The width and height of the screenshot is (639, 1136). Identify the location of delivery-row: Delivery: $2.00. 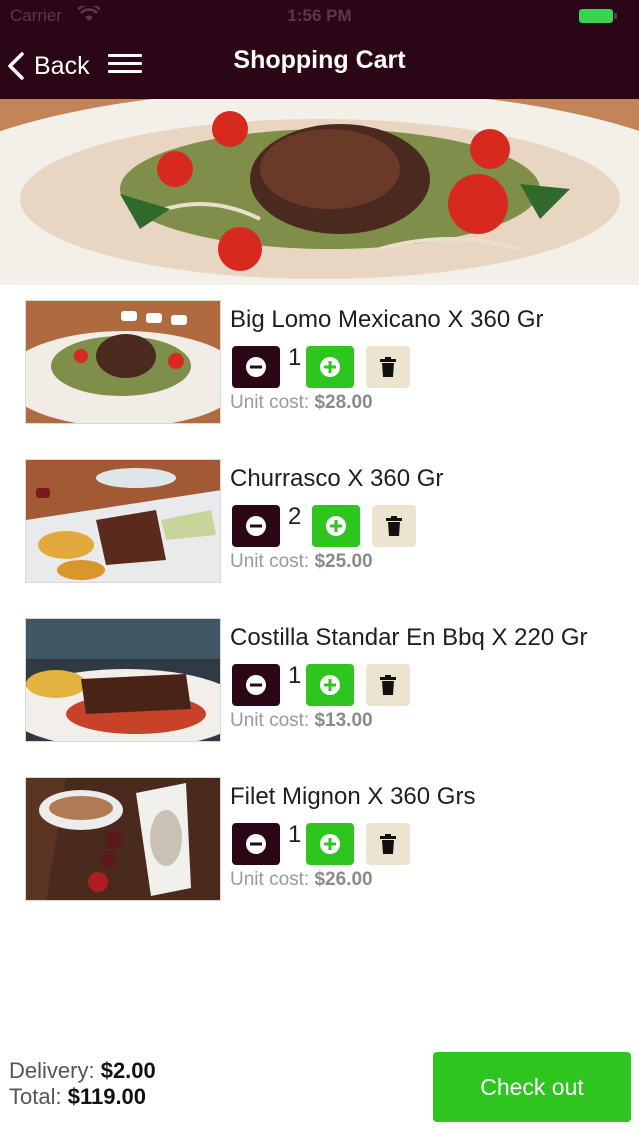
(82, 1071).